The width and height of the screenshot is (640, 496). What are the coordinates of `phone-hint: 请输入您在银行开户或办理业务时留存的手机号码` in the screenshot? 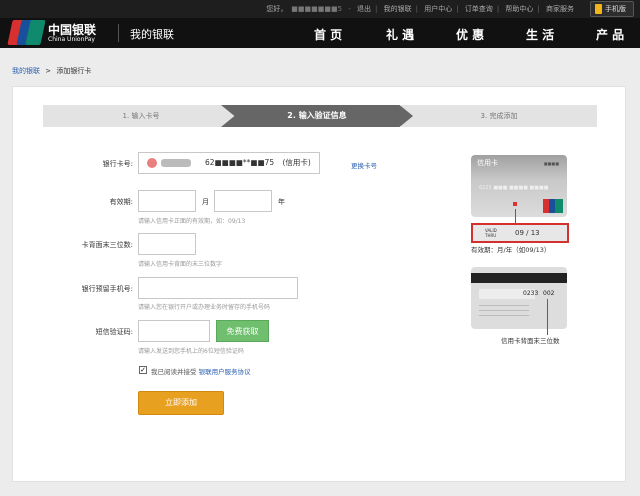 It's located at (204, 307).